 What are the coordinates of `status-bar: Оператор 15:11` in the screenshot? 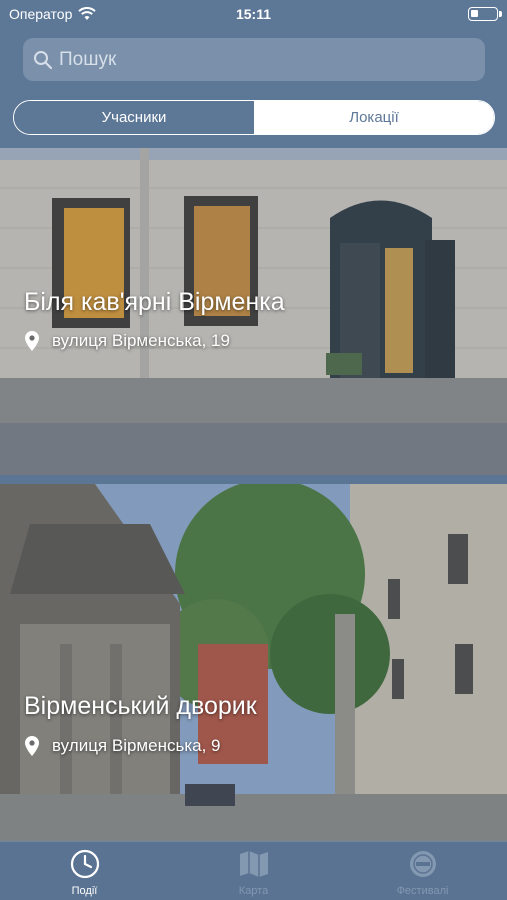 It's located at (253, 15).